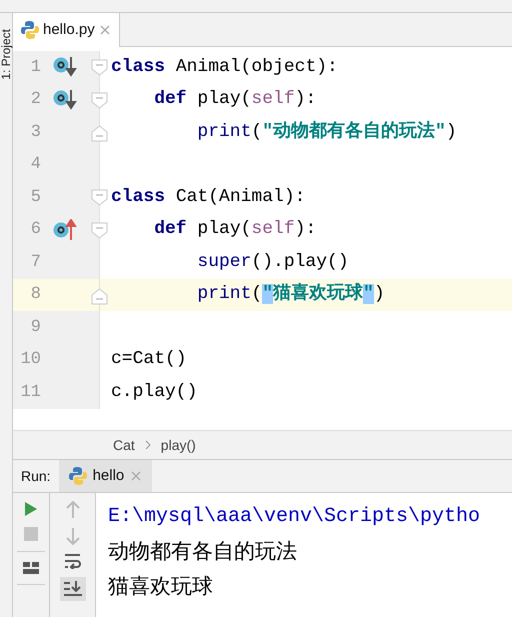  Describe the element at coordinates (124, 445) in the screenshot. I see `breadcrumb-item: Cat` at that location.